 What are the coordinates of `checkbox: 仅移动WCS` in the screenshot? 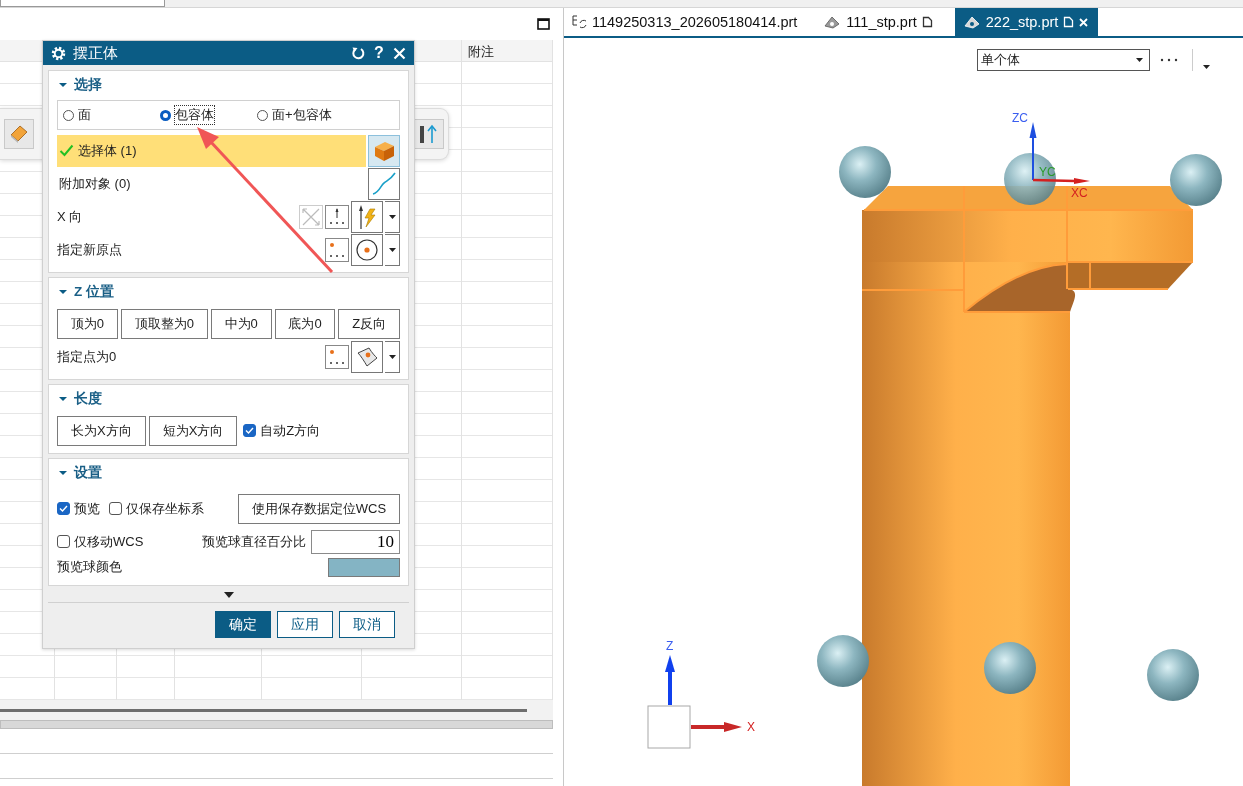 It's located at (100, 541).